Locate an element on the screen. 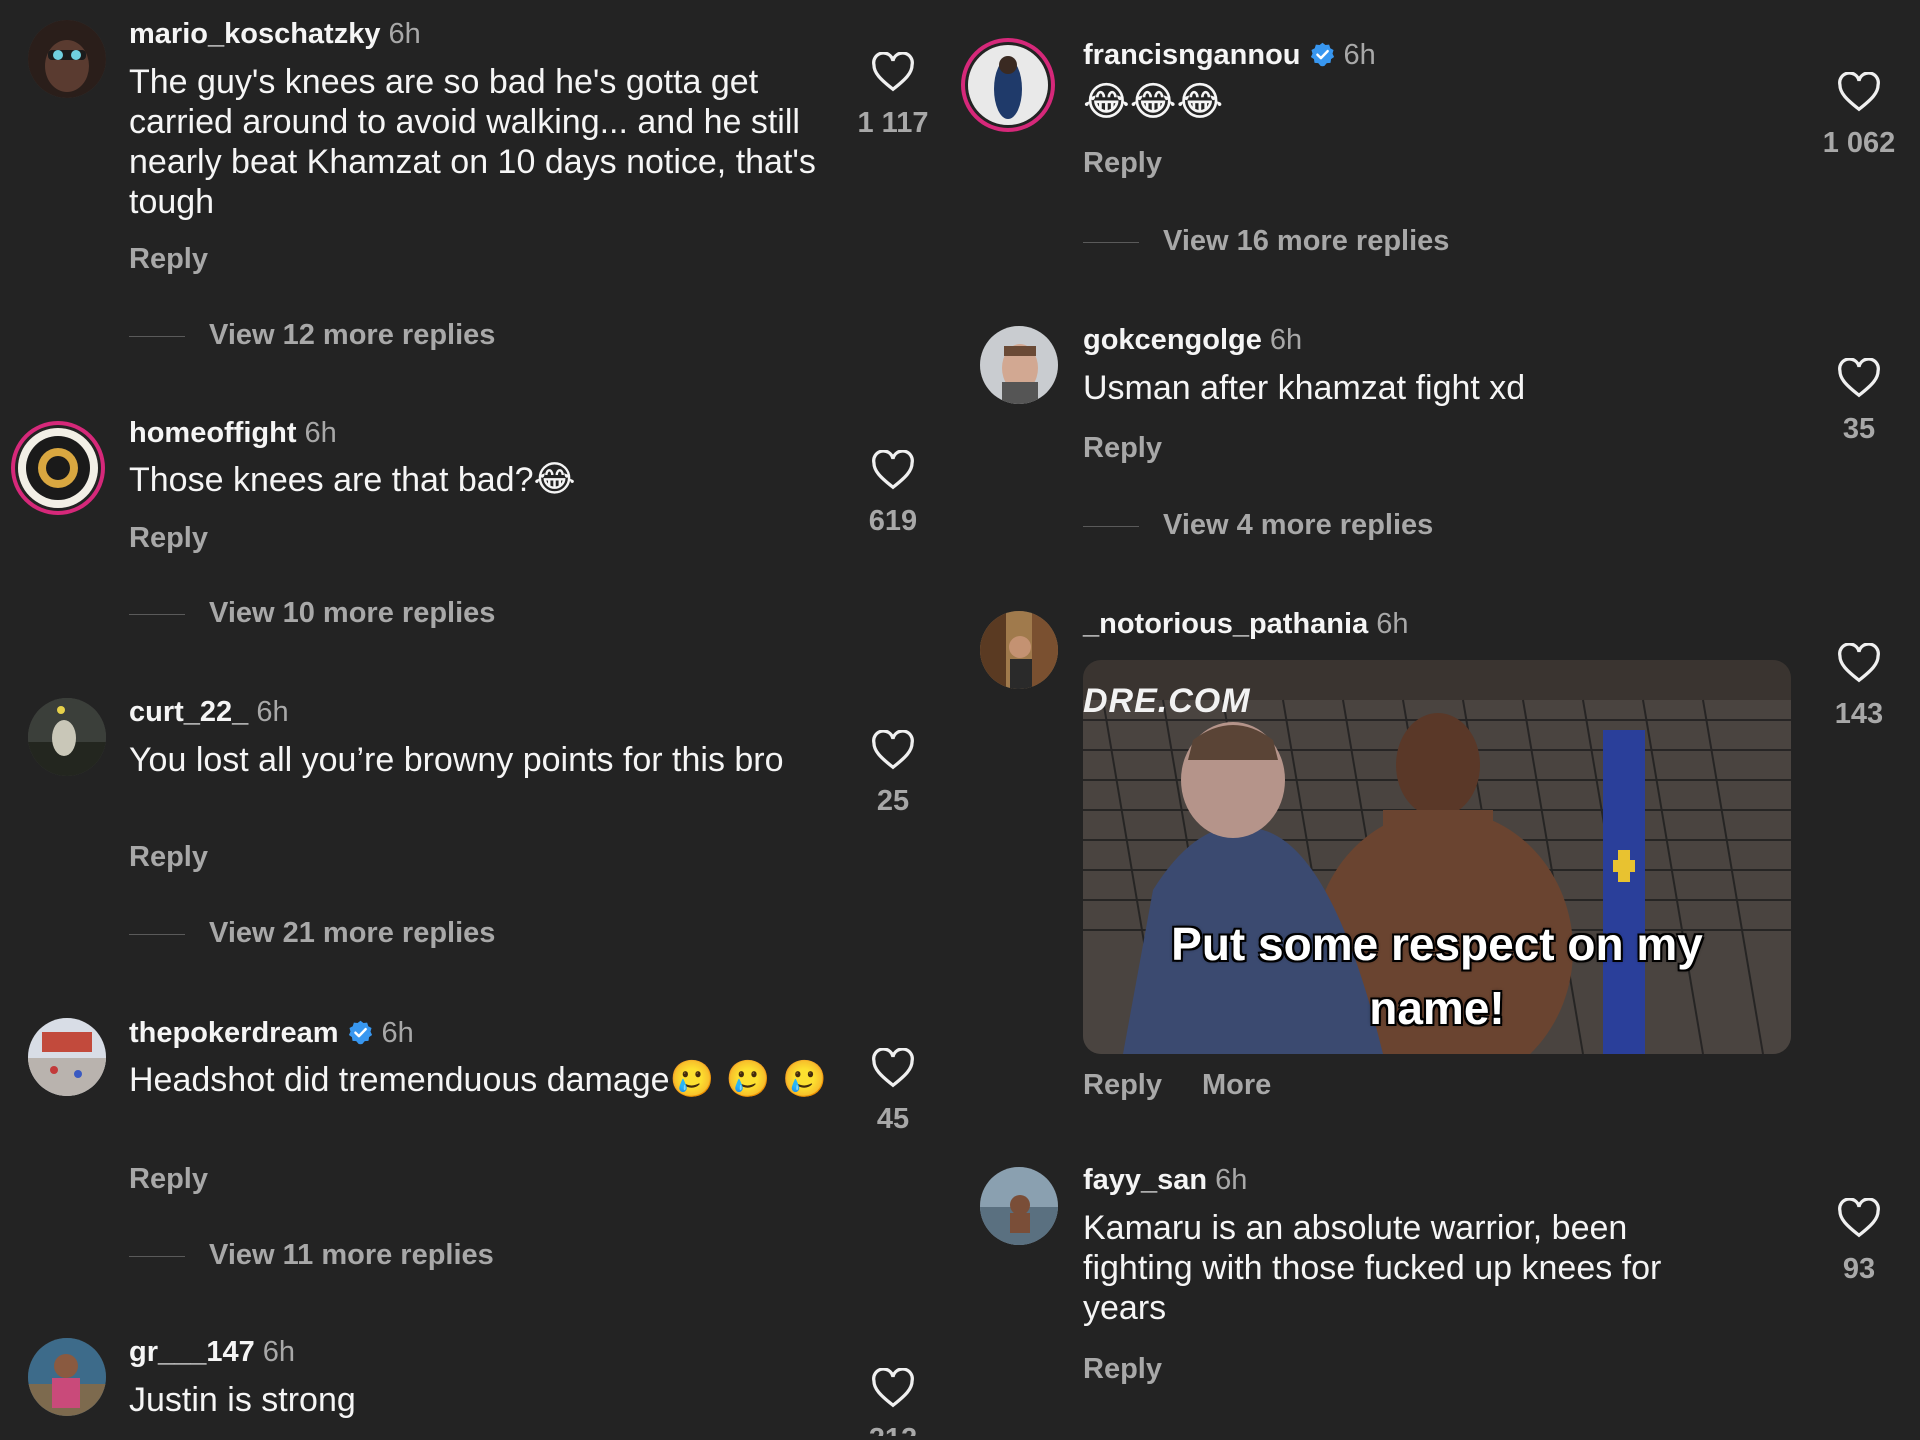 The width and height of the screenshot is (1920, 1440). view-replies-button: View 11 more replies is located at coordinates (311, 1255).